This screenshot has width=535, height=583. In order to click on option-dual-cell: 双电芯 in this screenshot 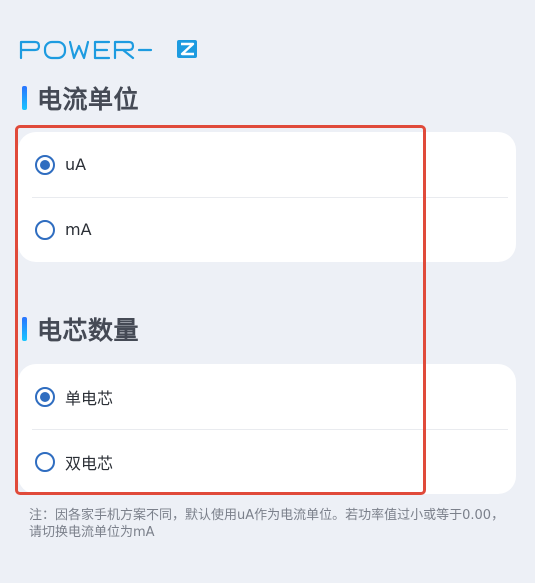, I will do `click(267, 461)`.